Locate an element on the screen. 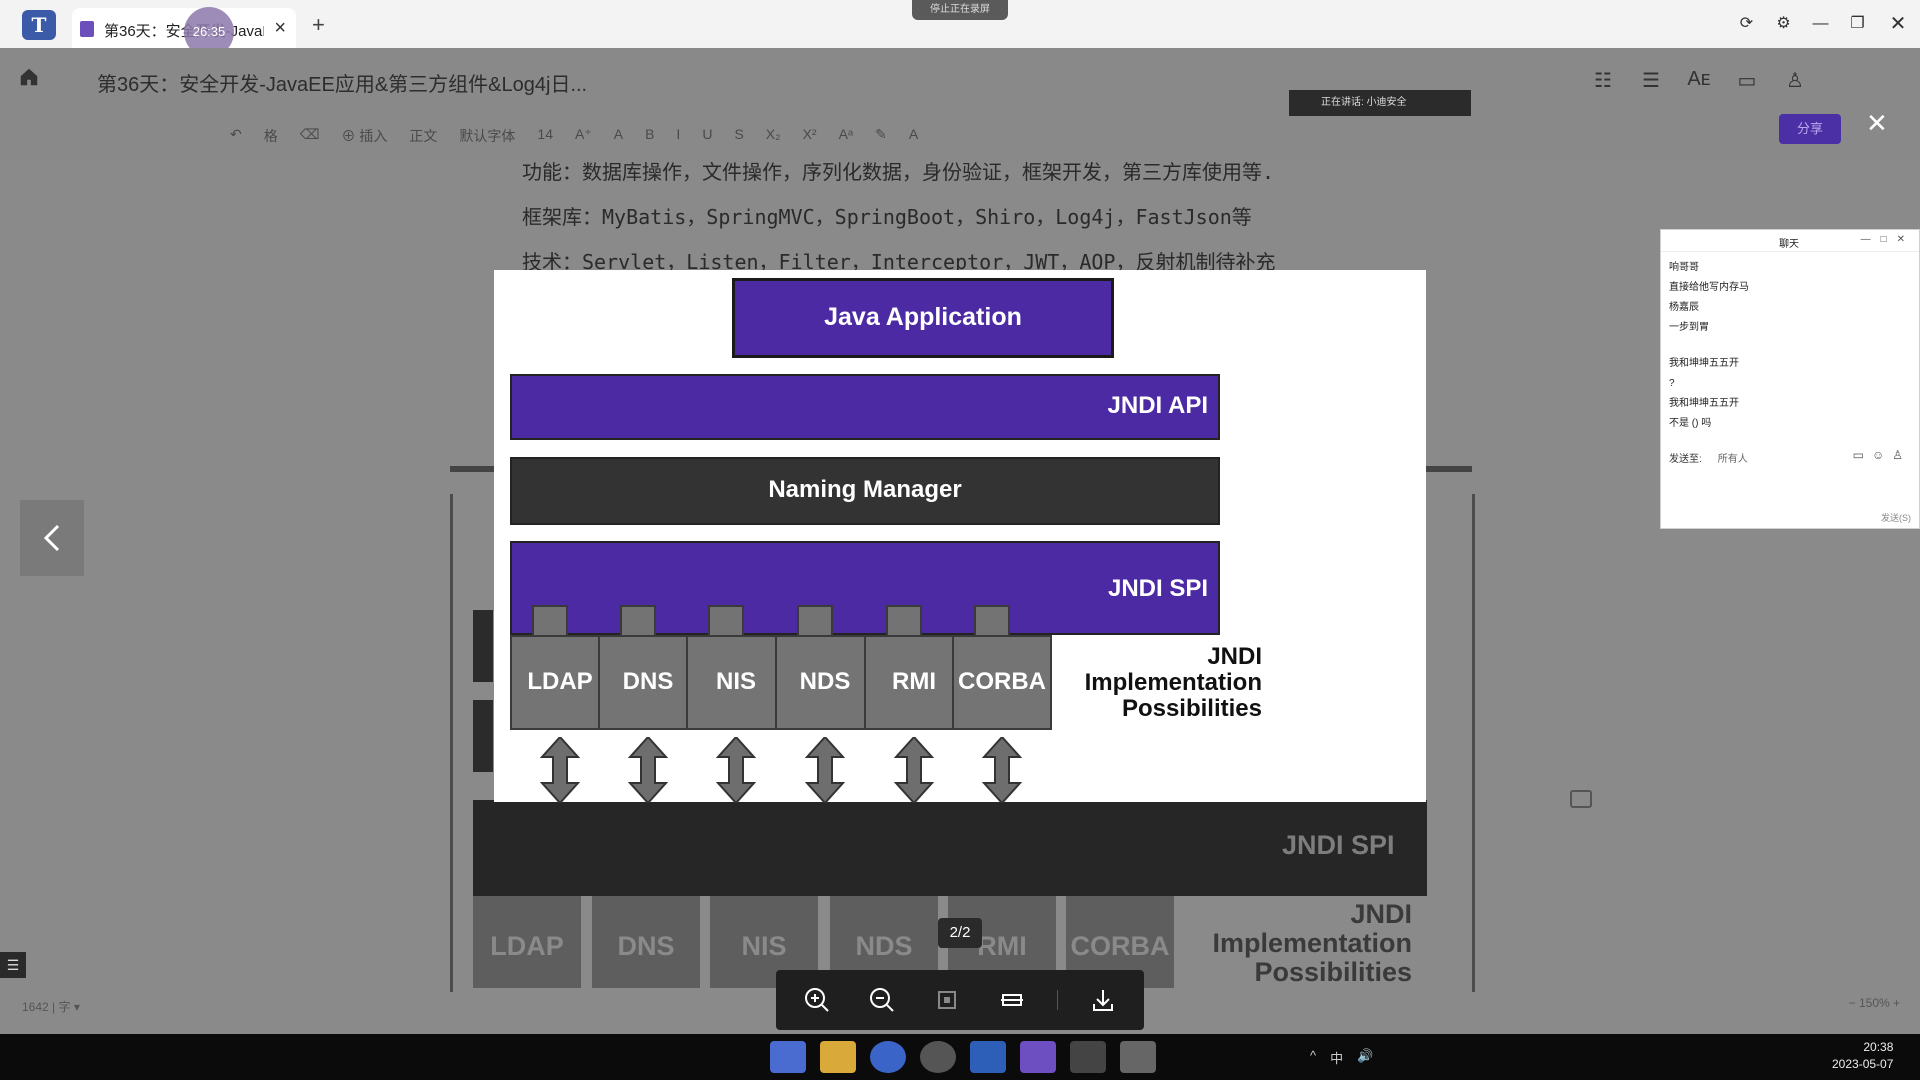  background-spi-label: JNDI SPI is located at coordinates (1338, 845).